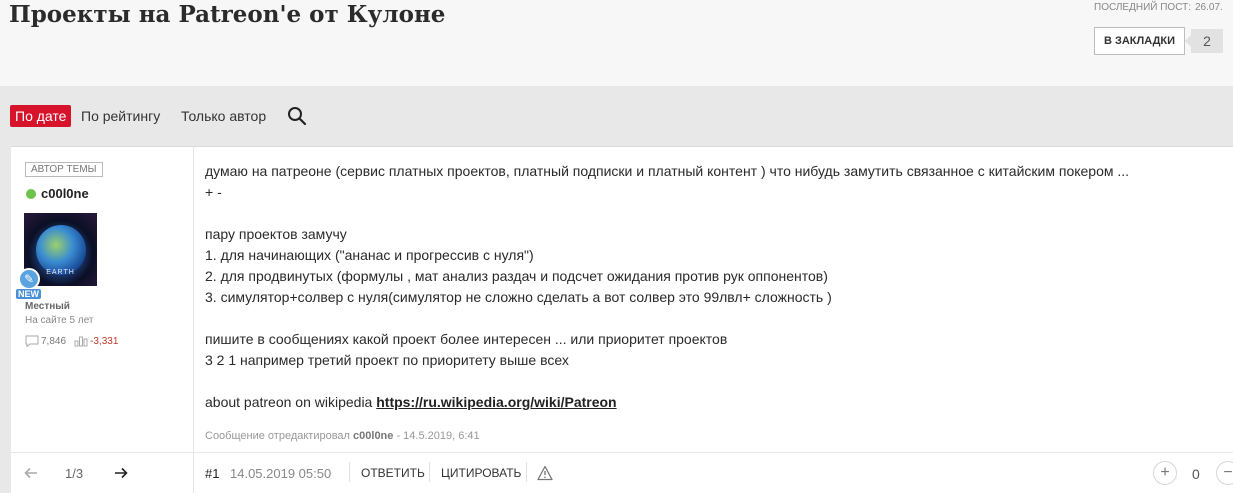 The image size is (1233, 493). Describe the element at coordinates (393, 473) in the screenshot. I see `reply-button: ОТВЕТИТЬ` at that location.